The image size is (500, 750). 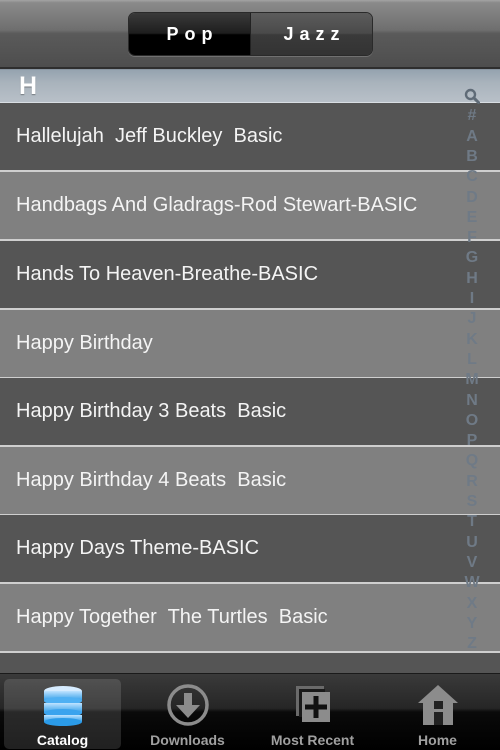 I want to click on song-title: Happy Birthday 4 Beats Basic, so click(x=151, y=480).